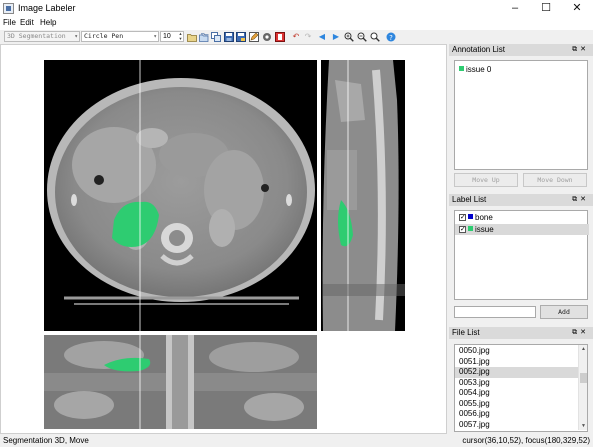  I want to click on tool-combo: Circle Pen ▾, so click(120, 36).